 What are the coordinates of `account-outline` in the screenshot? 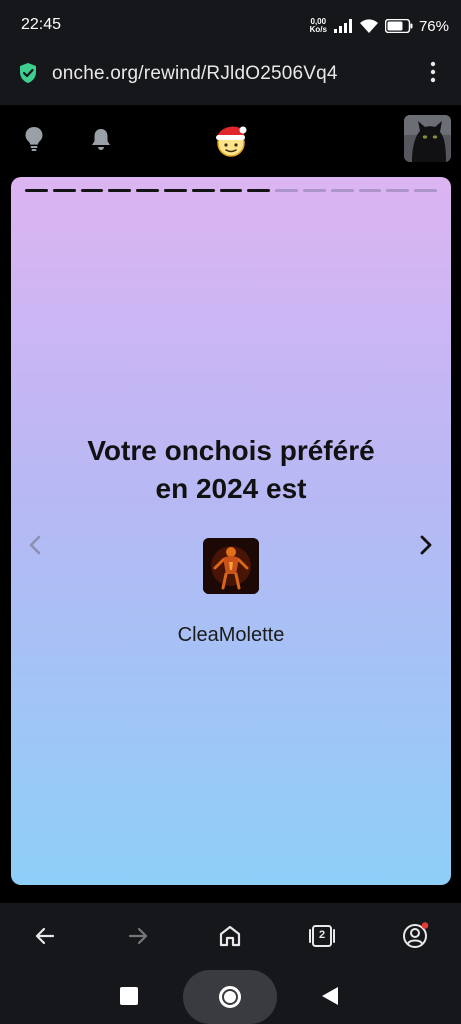 It's located at (416, 935).